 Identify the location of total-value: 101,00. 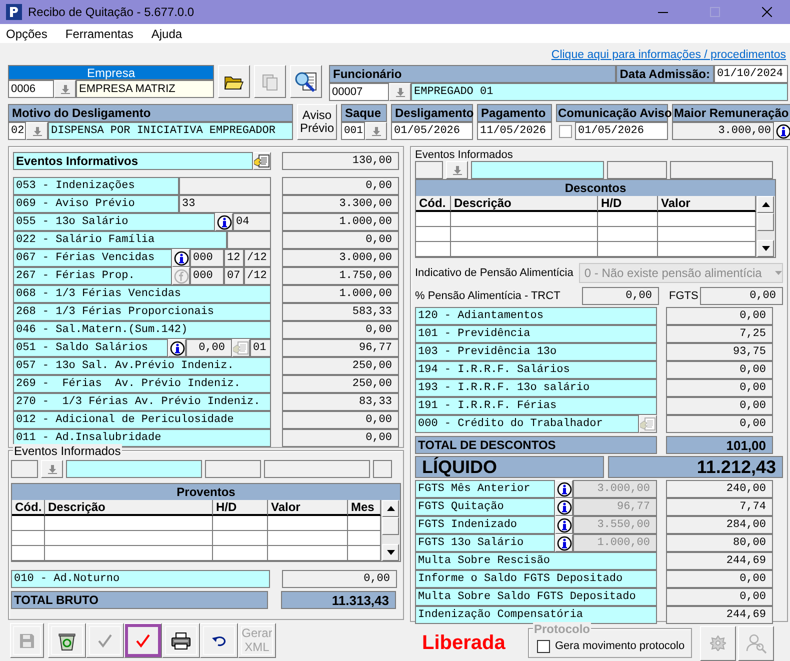
(719, 445).